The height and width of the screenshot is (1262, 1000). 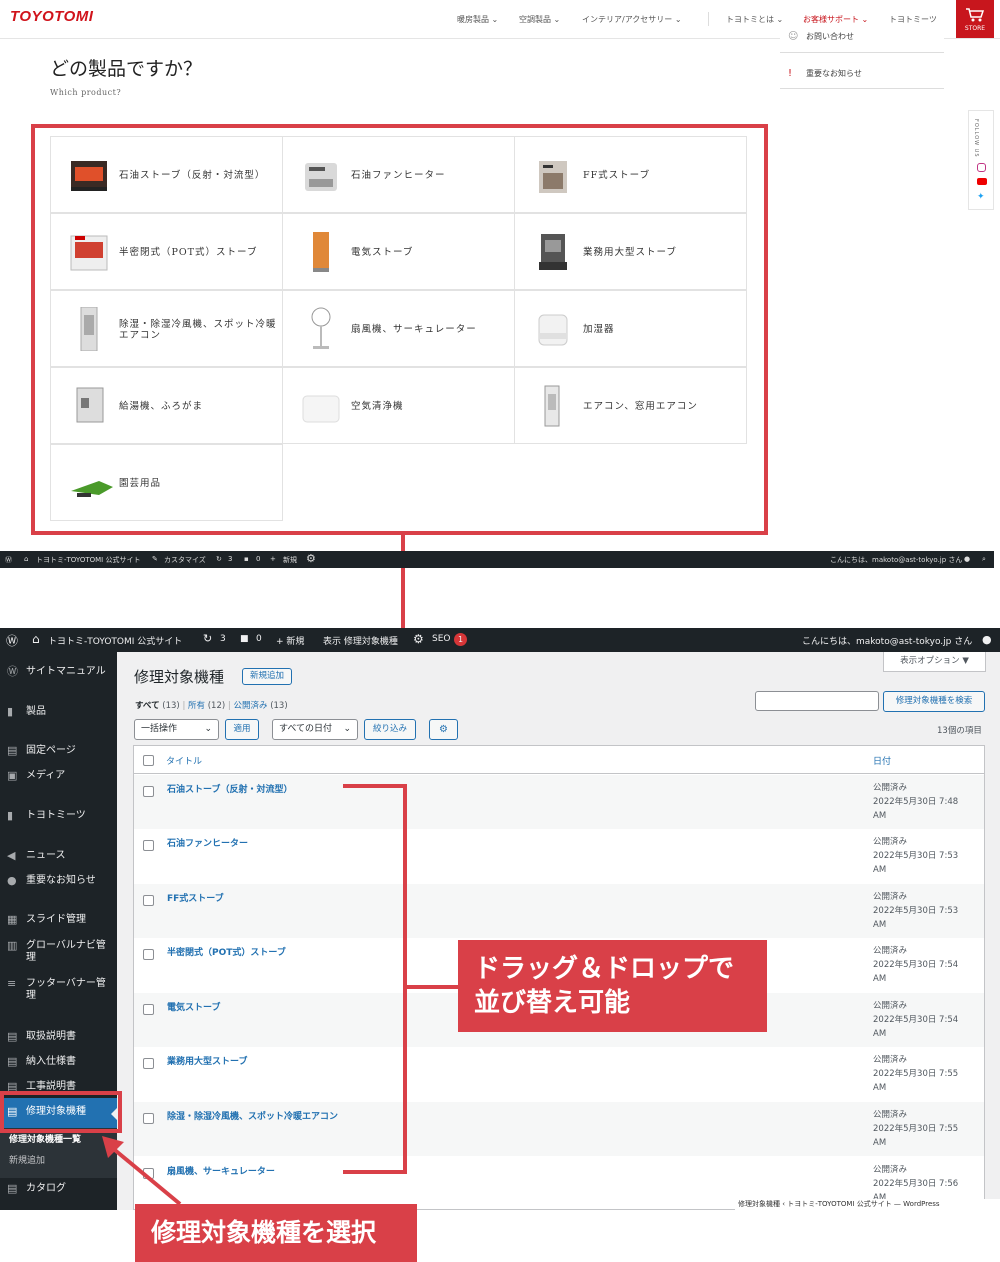 I want to click on row-title-link: FF式ストーブ, so click(x=195, y=897).